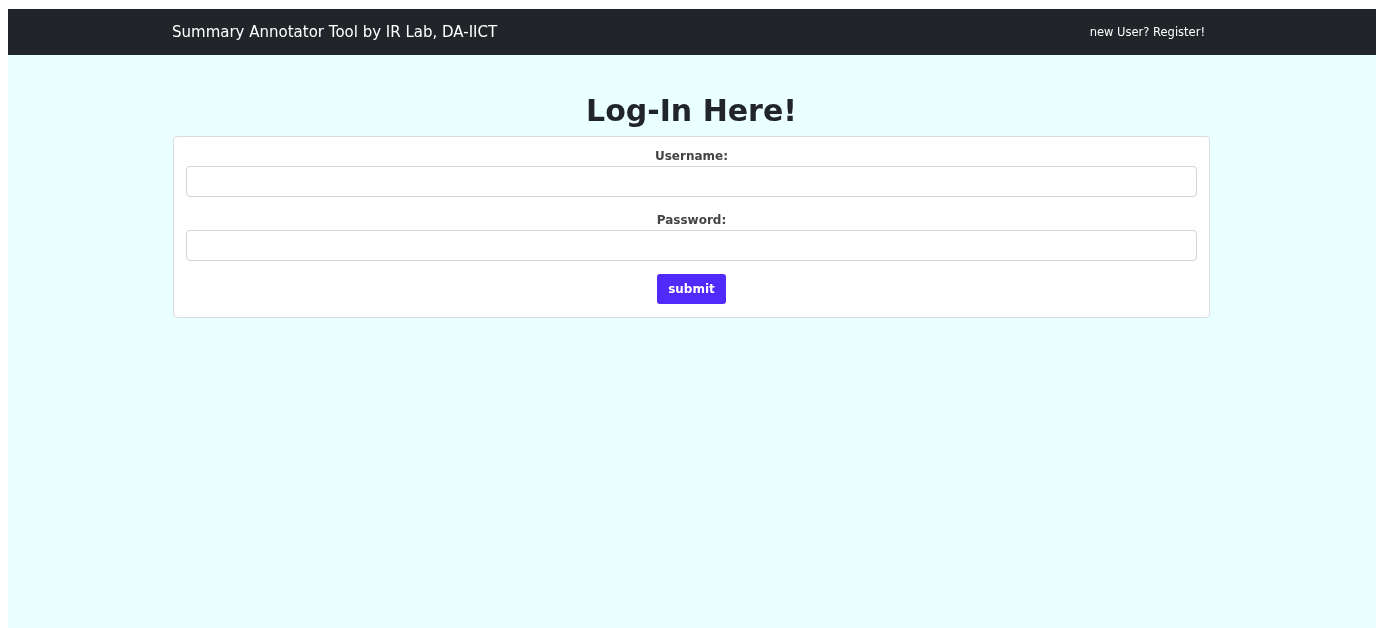 The height and width of the screenshot is (628, 1384). I want to click on submit-button: submit, so click(691, 289).